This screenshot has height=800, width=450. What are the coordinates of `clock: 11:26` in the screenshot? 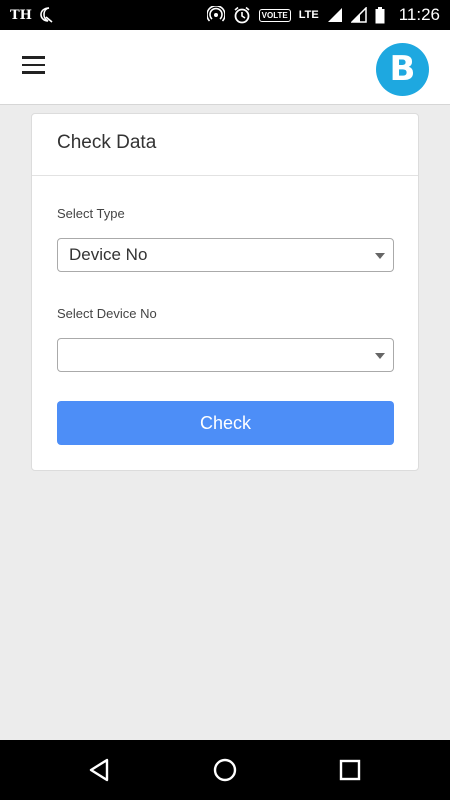 It's located at (419, 14).